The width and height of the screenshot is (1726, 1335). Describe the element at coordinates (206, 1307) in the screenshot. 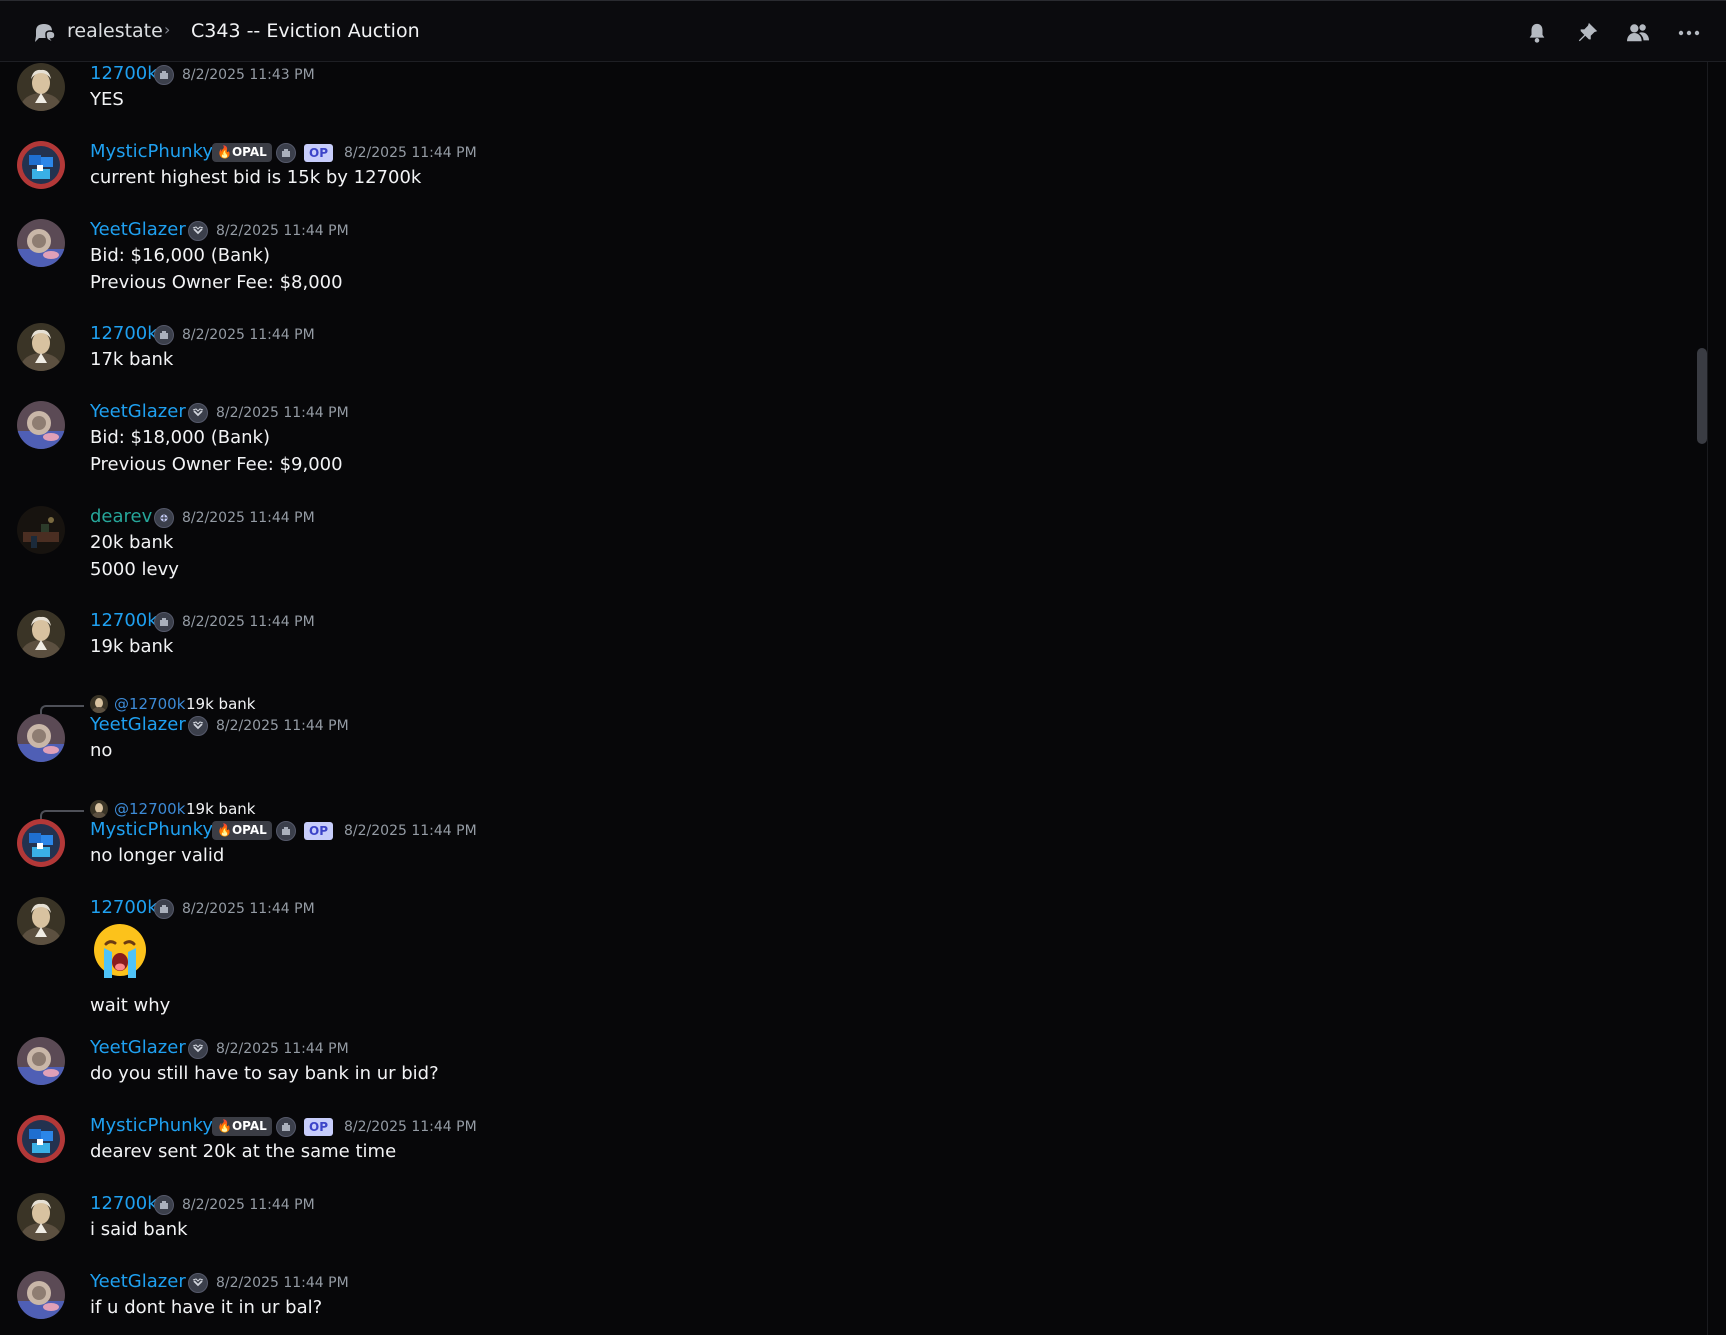

I see `message-text: if u dont have it in ur bal?` at that location.